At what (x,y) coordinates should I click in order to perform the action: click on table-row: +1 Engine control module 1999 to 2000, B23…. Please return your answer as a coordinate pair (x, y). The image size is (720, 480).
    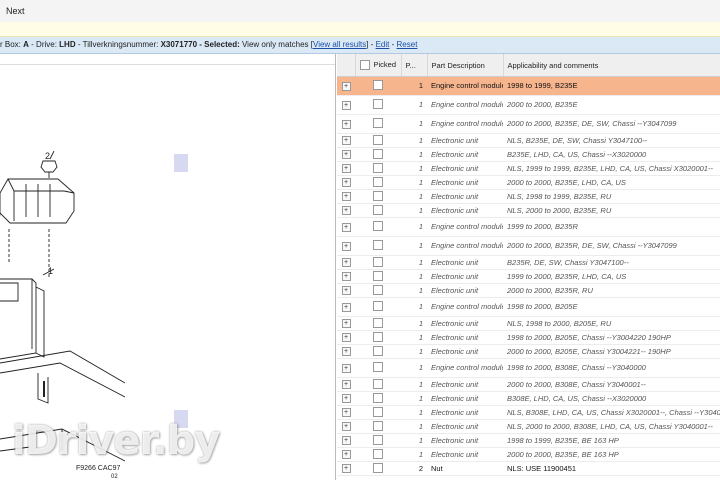
    Looking at the image, I should click on (528, 227).